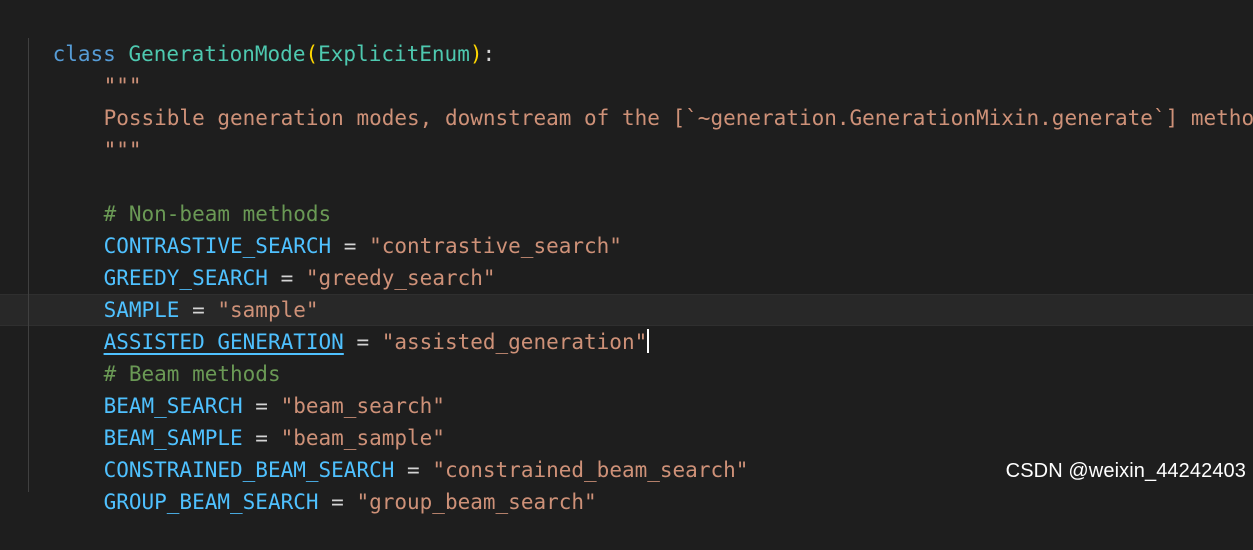 This screenshot has height=550, width=1253. What do you see at coordinates (312, 54) in the screenshot?
I see `open-paren: (` at bounding box center [312, 54].